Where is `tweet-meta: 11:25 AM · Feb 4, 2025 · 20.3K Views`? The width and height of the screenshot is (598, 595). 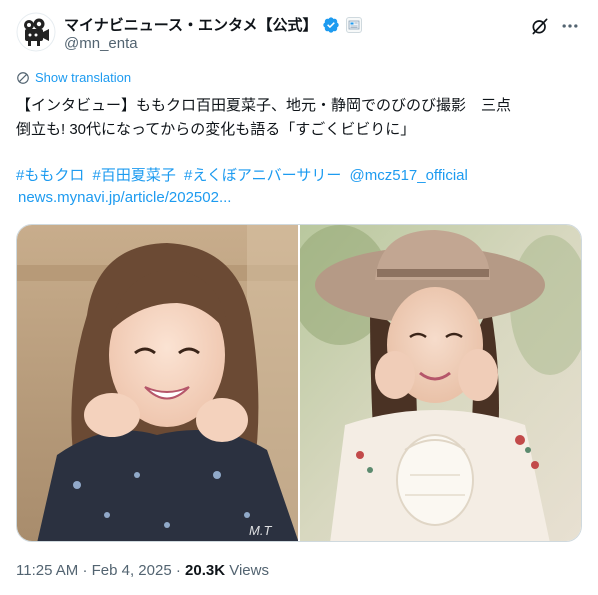
tweet-meta: 11:25 AM · Feb 4, 2025 · 20.3K Views is located at coordinates (142, 570).